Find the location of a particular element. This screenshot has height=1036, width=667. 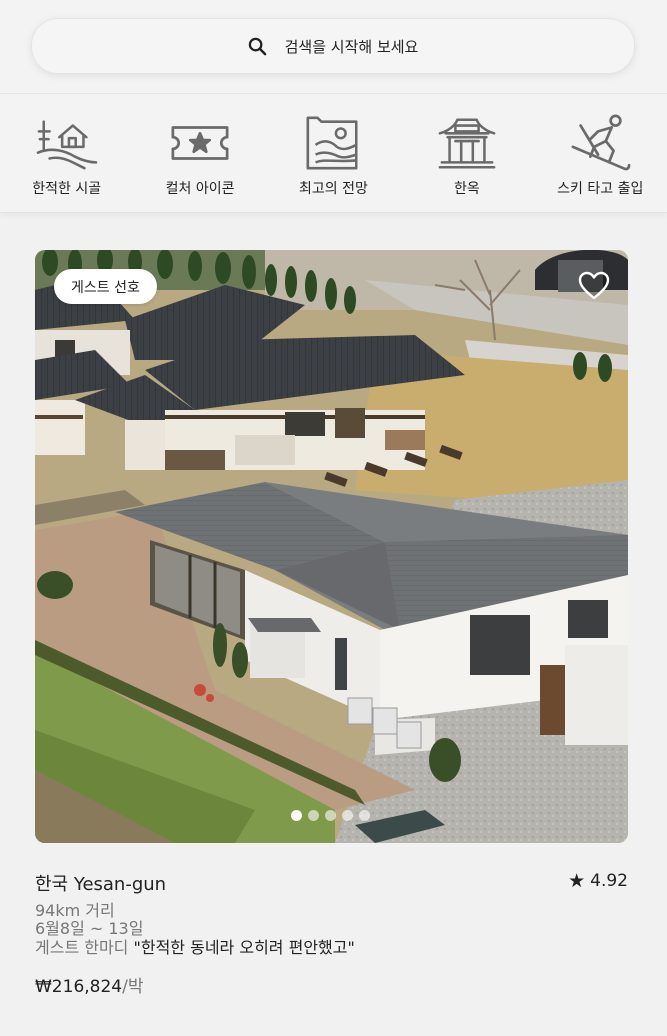

star-icon: ★ is located at coordinates (577, 881).